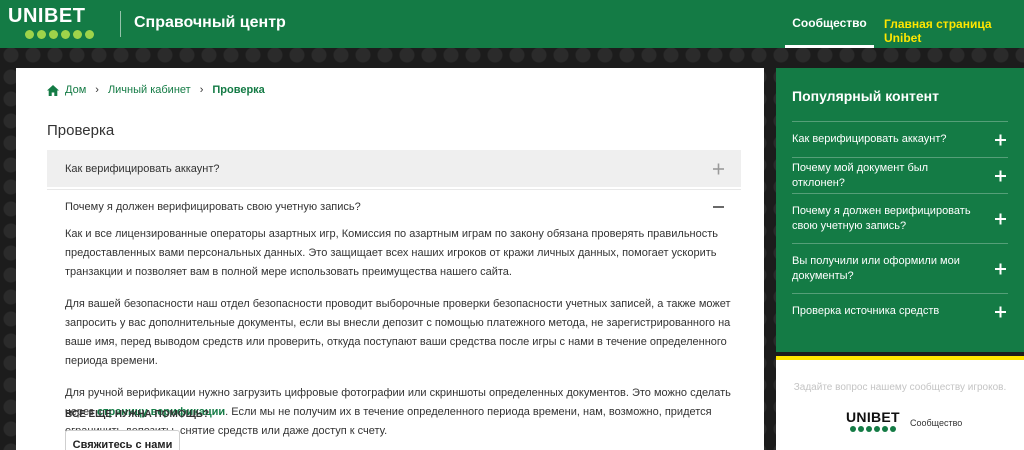 The image size is (1024, 450). I want to click on breadcrumb-current: Проверка, so click(238, 90).